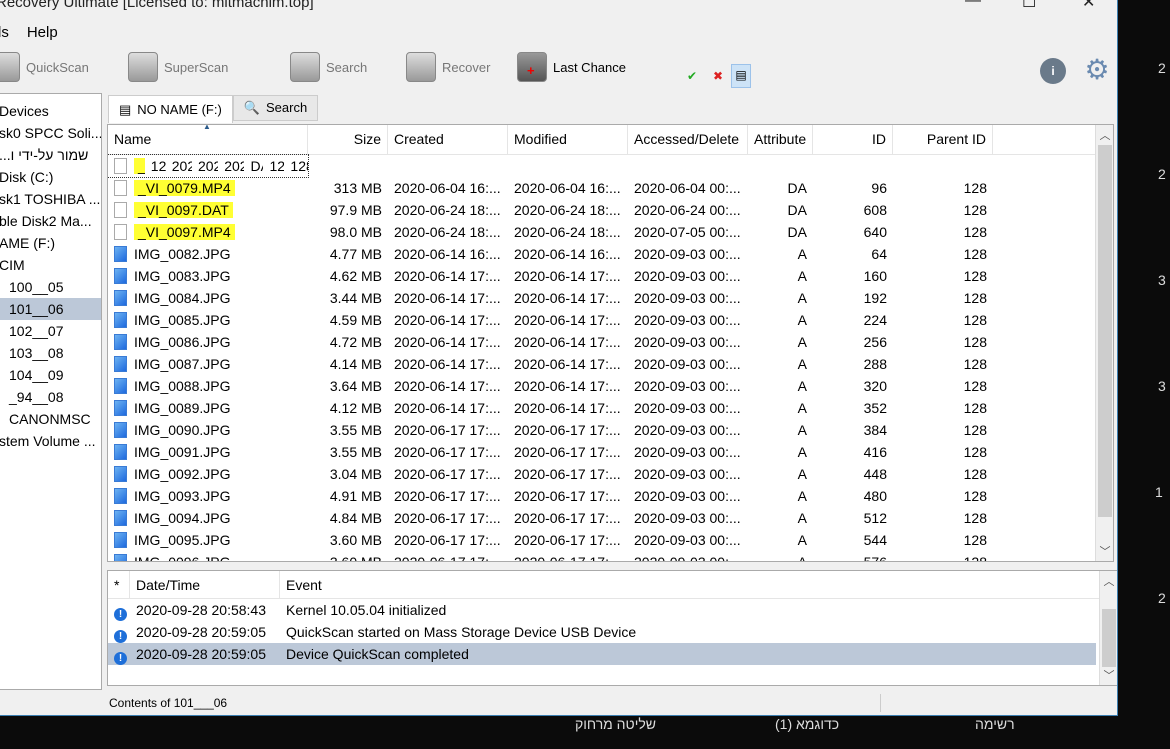 This screenshot has height=749, width=1170. I want to click on column-header: Attribute, so click(780, 139).